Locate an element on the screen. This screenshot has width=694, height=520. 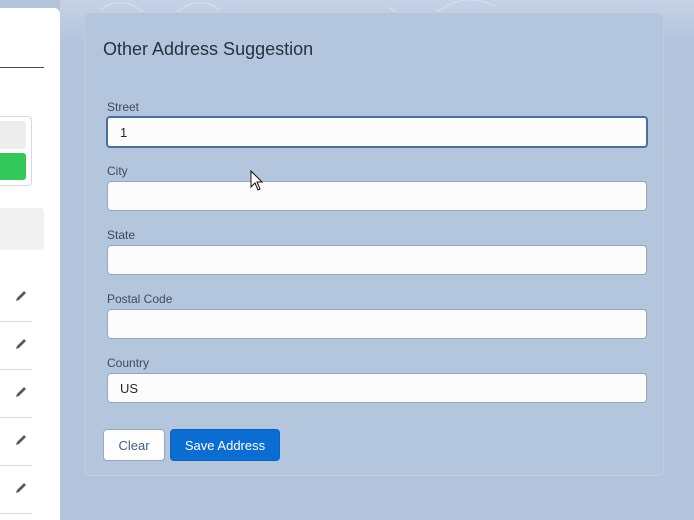
city-input is located at coordinates (377, 196).